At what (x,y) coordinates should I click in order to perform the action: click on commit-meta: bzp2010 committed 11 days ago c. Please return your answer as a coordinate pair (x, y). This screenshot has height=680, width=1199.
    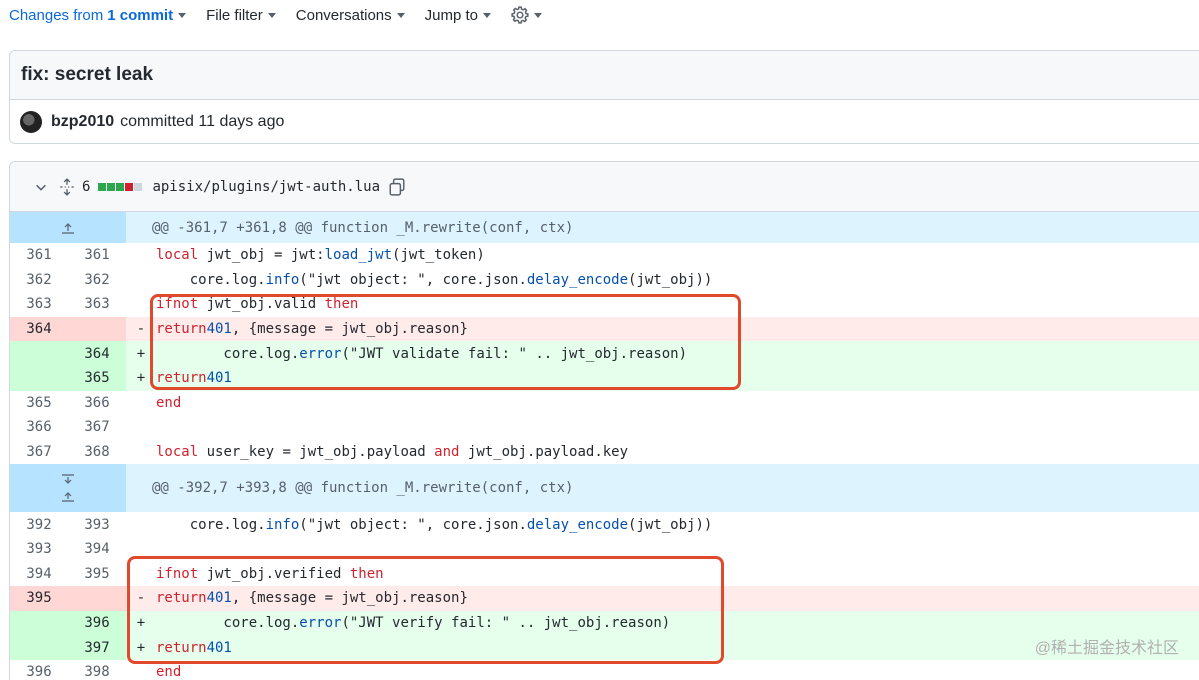
    Looking at the image, I should click on (604, 122).